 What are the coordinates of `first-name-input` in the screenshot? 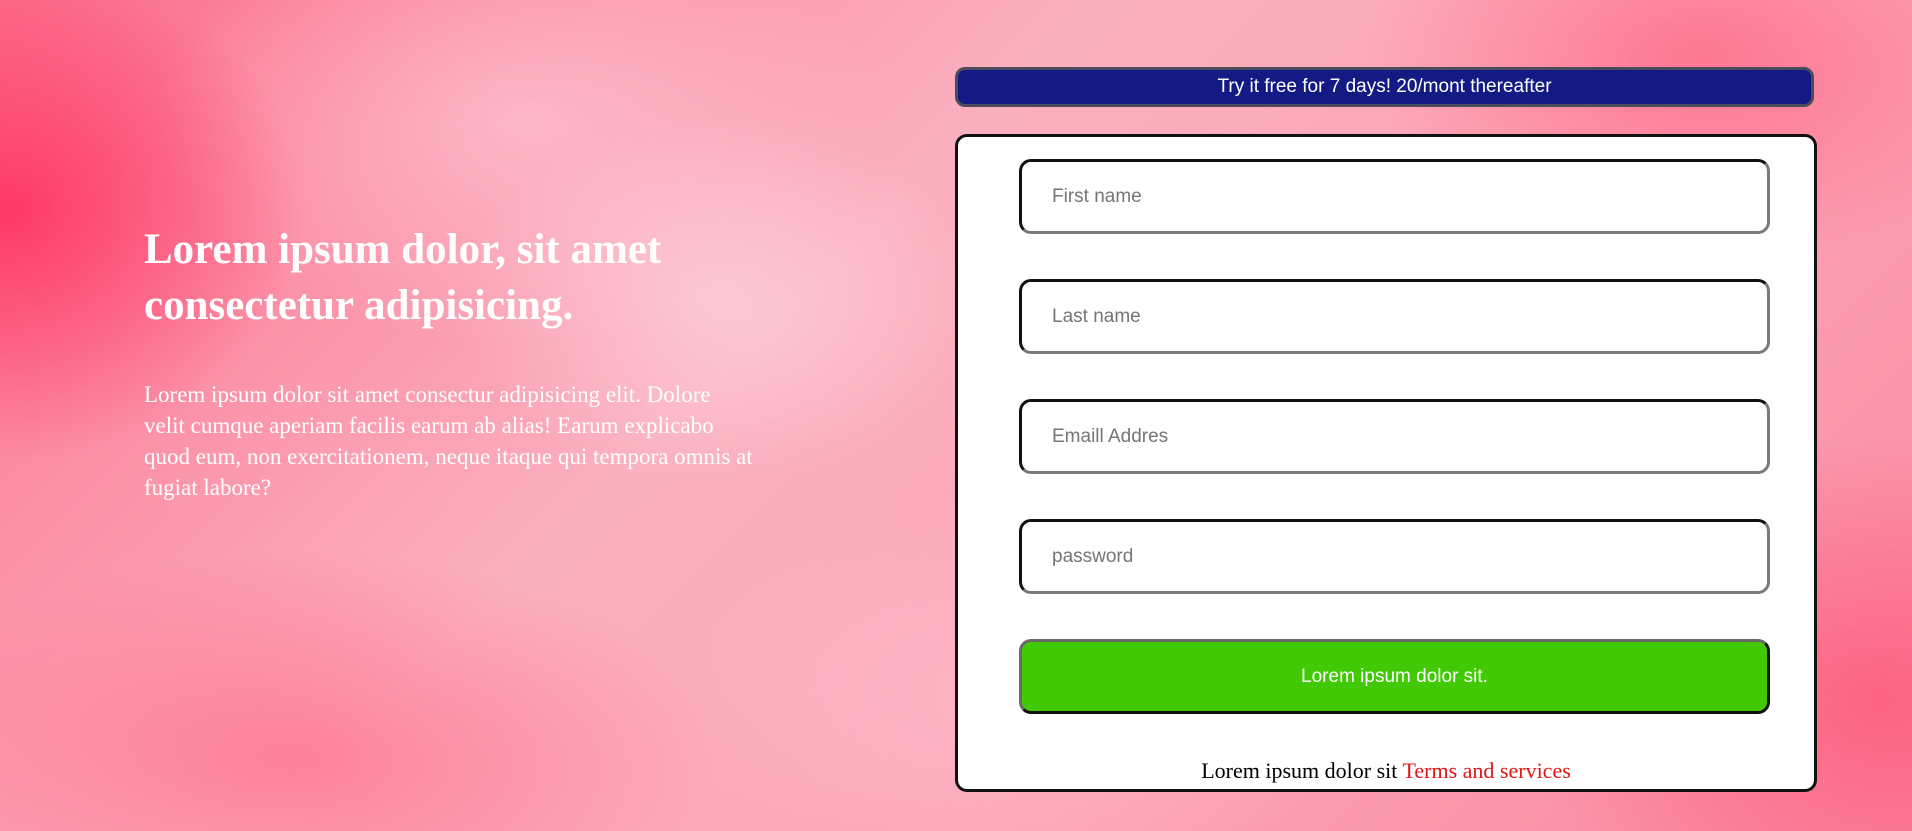 It's located at (1394, 196).